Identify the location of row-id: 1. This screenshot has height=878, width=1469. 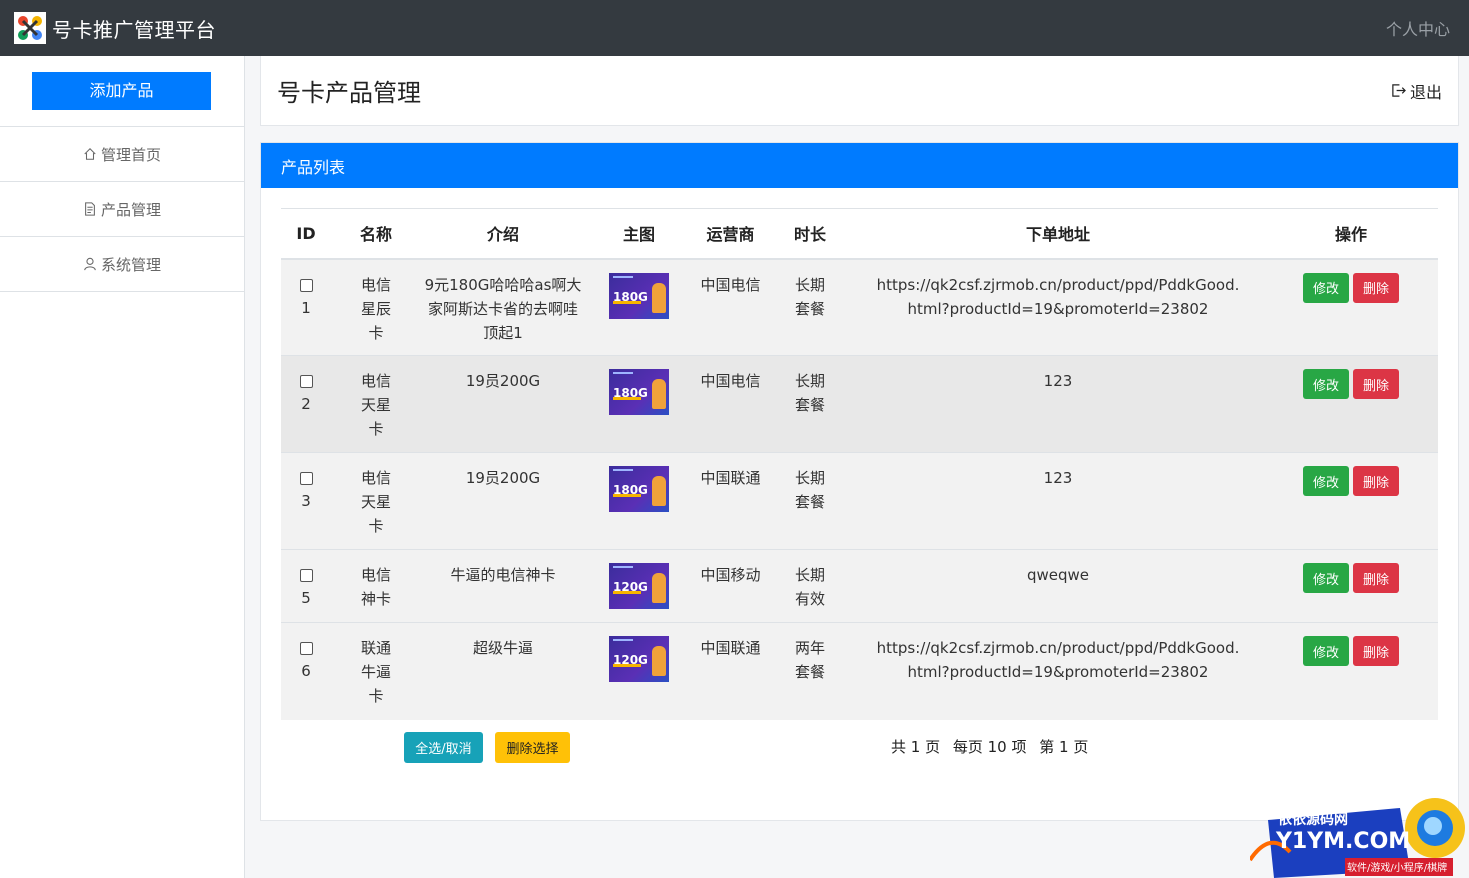
(306, 307).